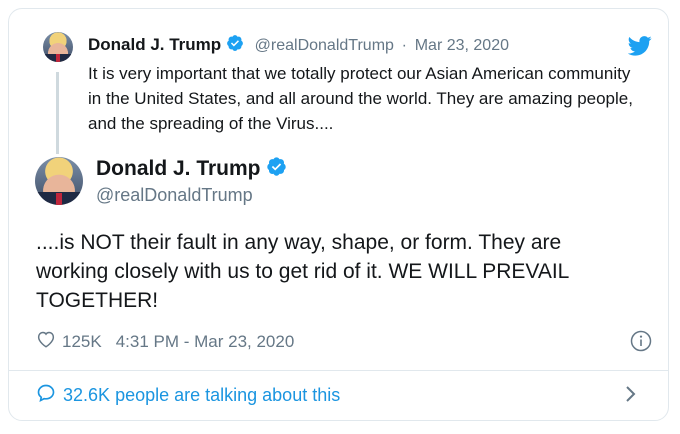  What do you see at coordinates (46, 341) in the screenshot?
I see `heart-icon` at bounding box center [46, 341].